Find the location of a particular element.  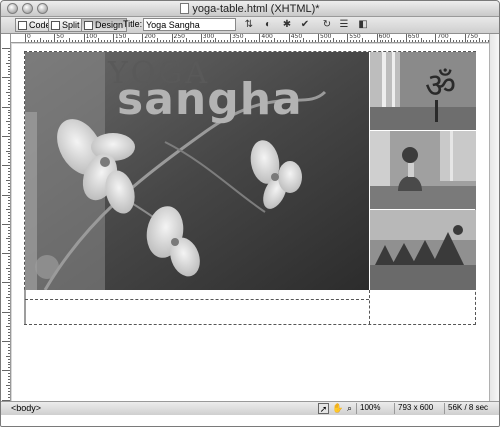

ruler-number: 450 is located at coordinates (296, 37).